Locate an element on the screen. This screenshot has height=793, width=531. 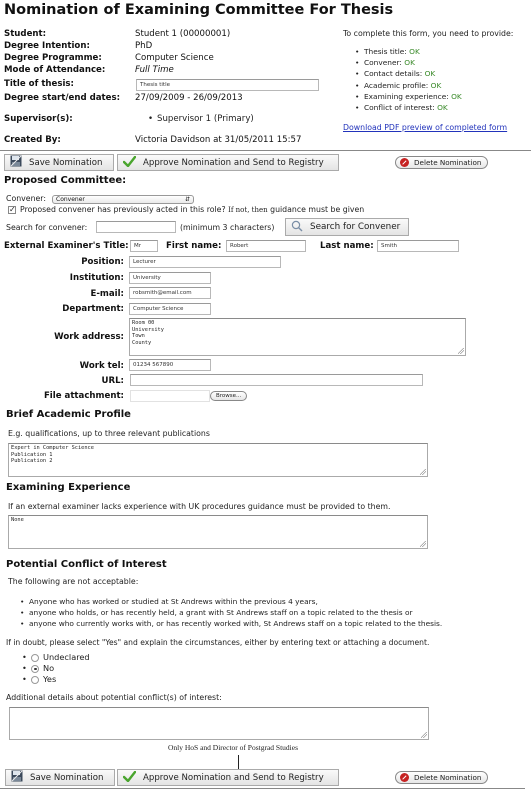
email-label: E-mail: is located at coordinates (107, 294).